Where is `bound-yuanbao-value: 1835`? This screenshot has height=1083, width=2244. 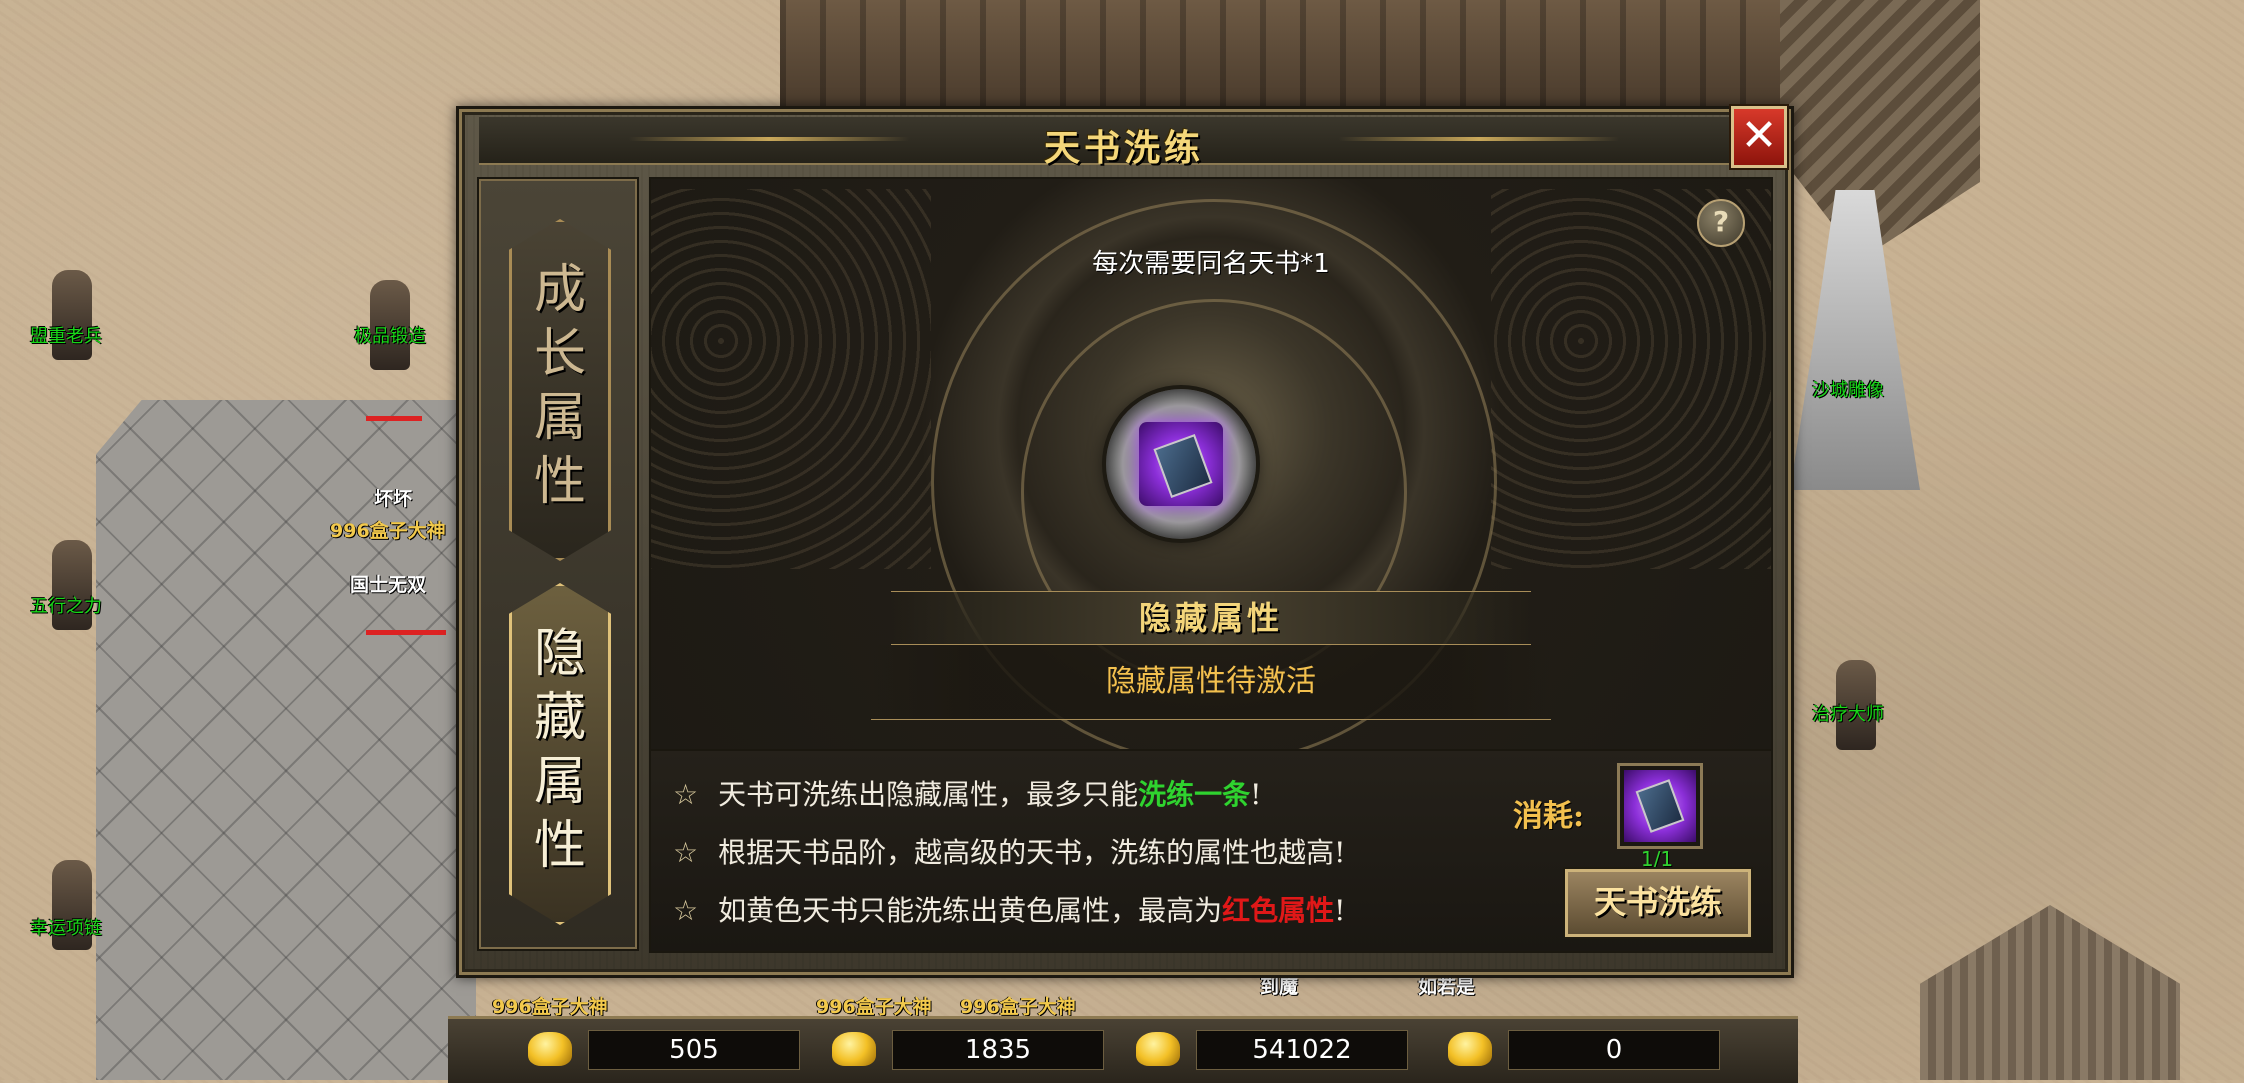 bound-yuanbao-value: 1835 is located at coordinates (998, 1050).